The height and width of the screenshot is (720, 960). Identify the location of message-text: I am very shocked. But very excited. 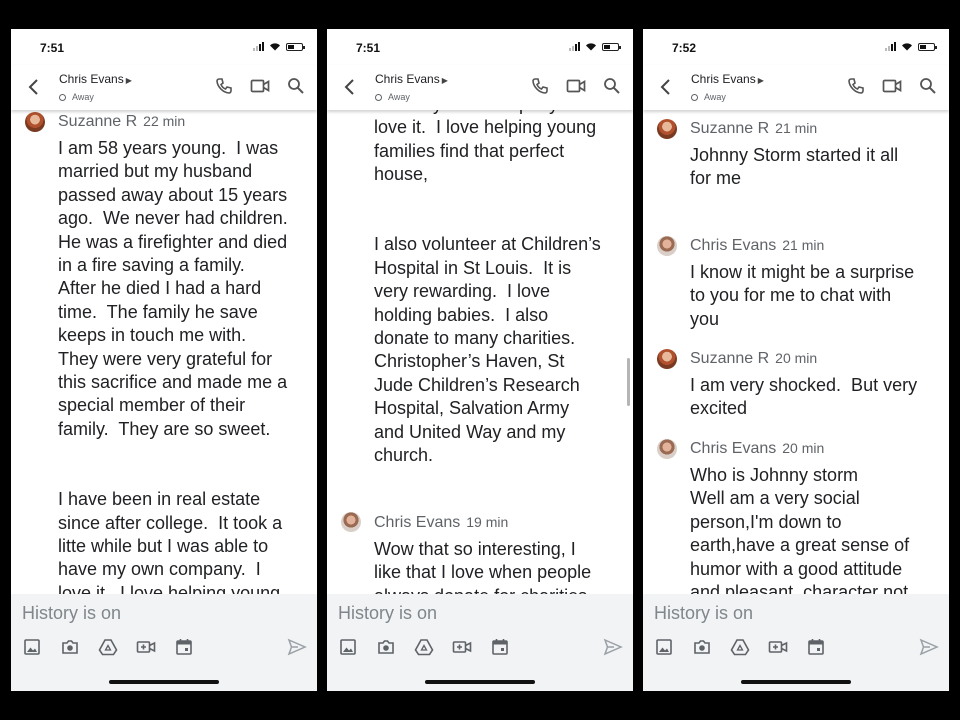
(804, 397).